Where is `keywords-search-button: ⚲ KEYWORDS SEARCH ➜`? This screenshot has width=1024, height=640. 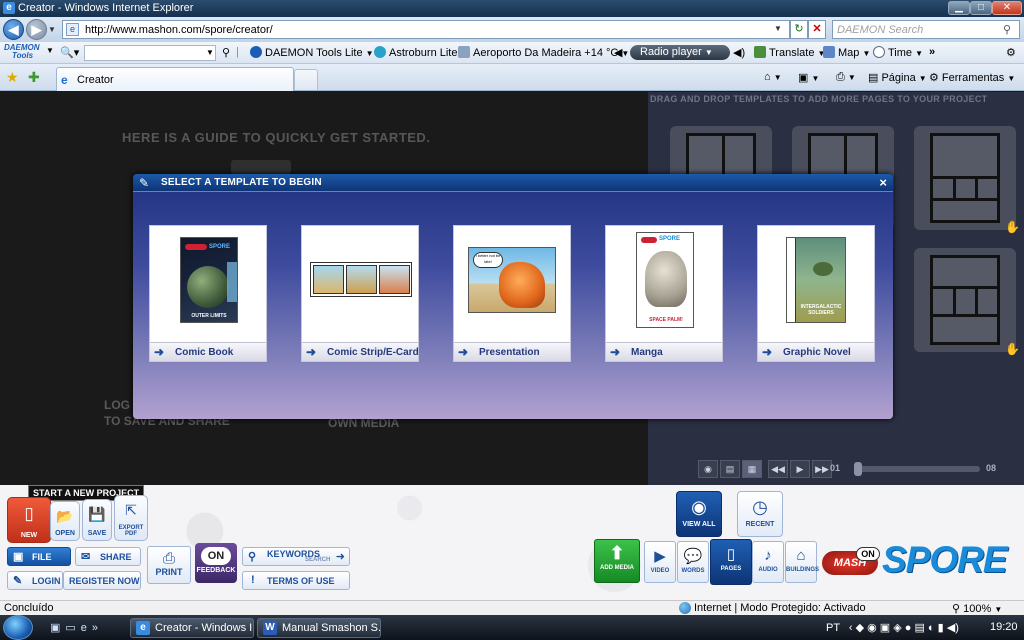
keywords-search-button: ⚲ KEYWORDS SEARCH ➜ is located at coordinates (296, 556).